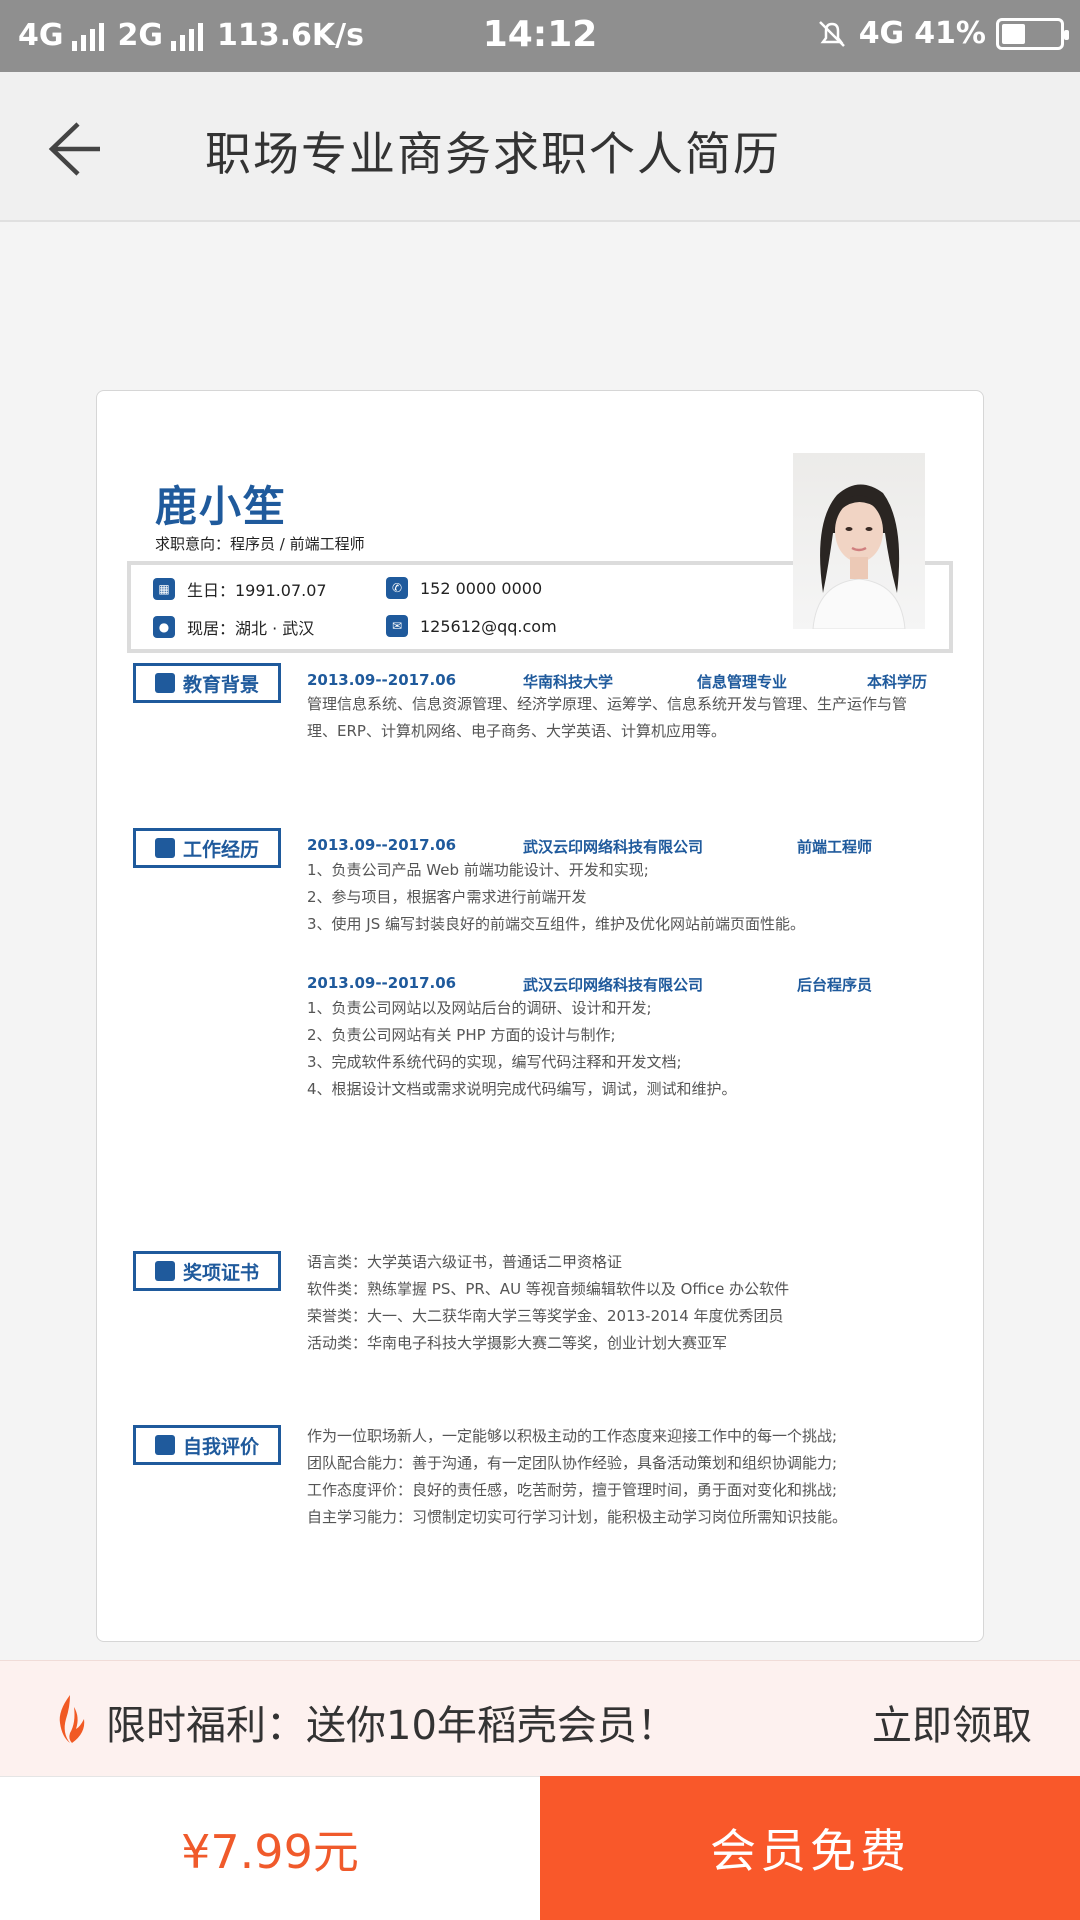 The height and width of the screenshot is (1920, 1080). What do you see at coordinates (607, 704) in the screenshot?
I see `education-line: 管理信息系统、信息资源管理、经济学原理、运筹学、信息系统开发与管理、生产运作与管` at bounding box center [607, 704].